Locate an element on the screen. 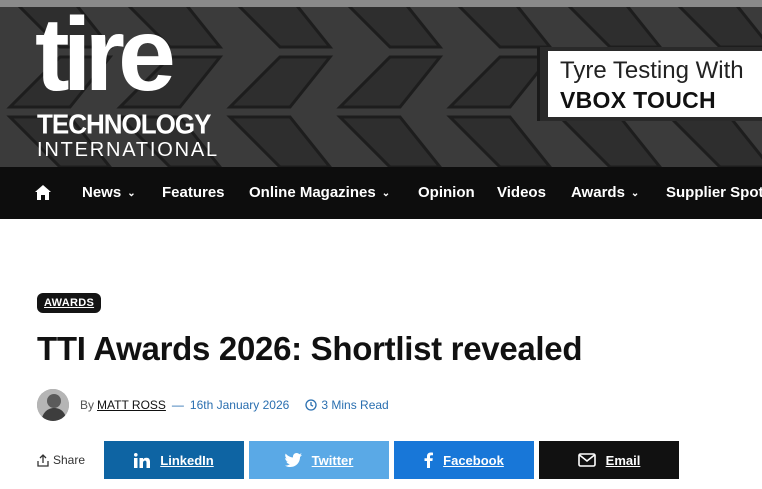  share-button-label: Twitter is located at coordinates (332, 460).